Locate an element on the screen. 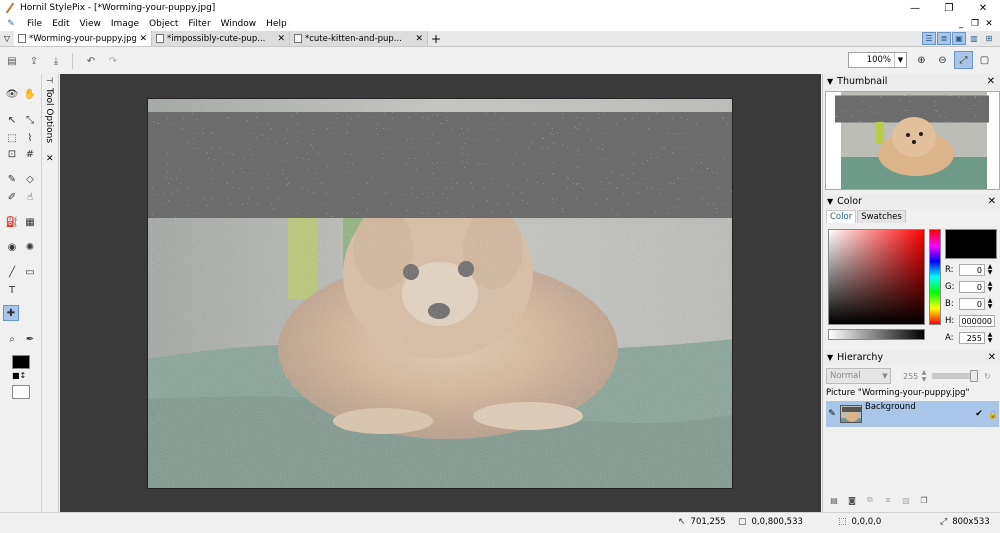 The width and height of the screenshot is (1000, 533). saturation-value-picker is located at coordinates (876, 277).